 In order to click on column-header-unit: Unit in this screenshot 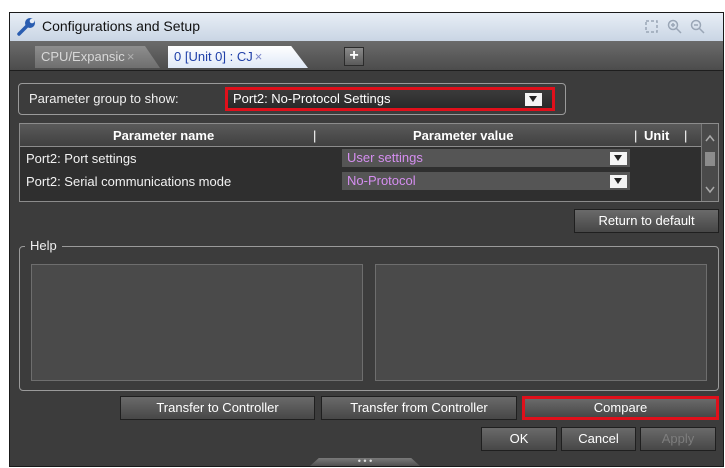, I will do `click(657, 135)`.